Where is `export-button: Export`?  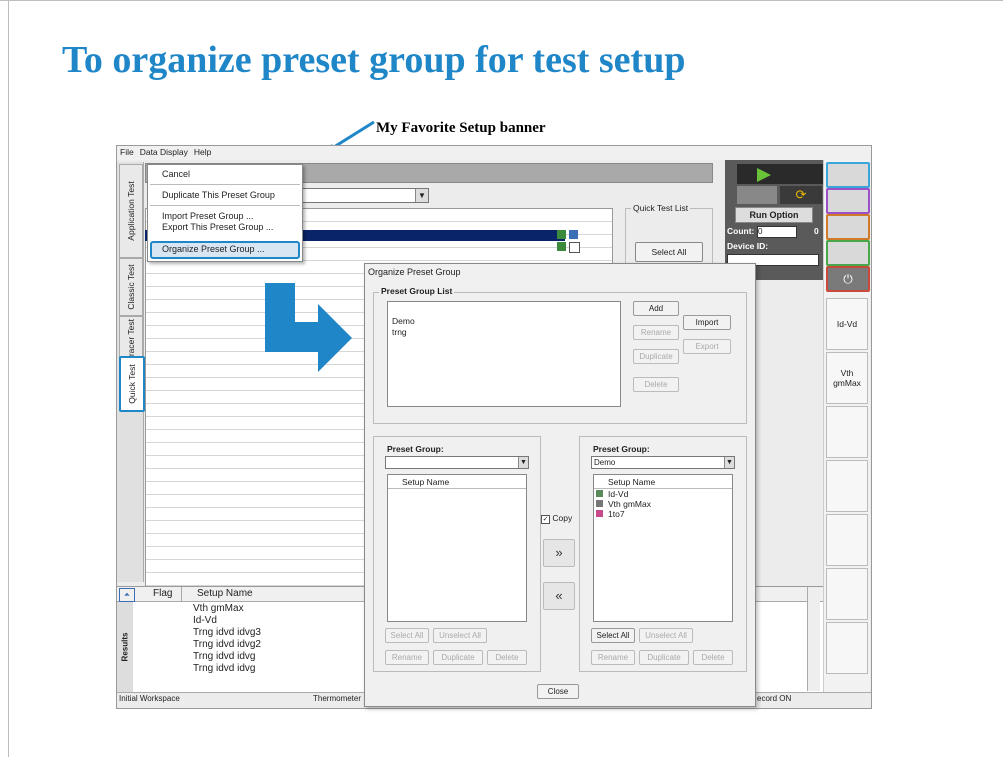 export-button: Export is located at coordinates (707, 346).